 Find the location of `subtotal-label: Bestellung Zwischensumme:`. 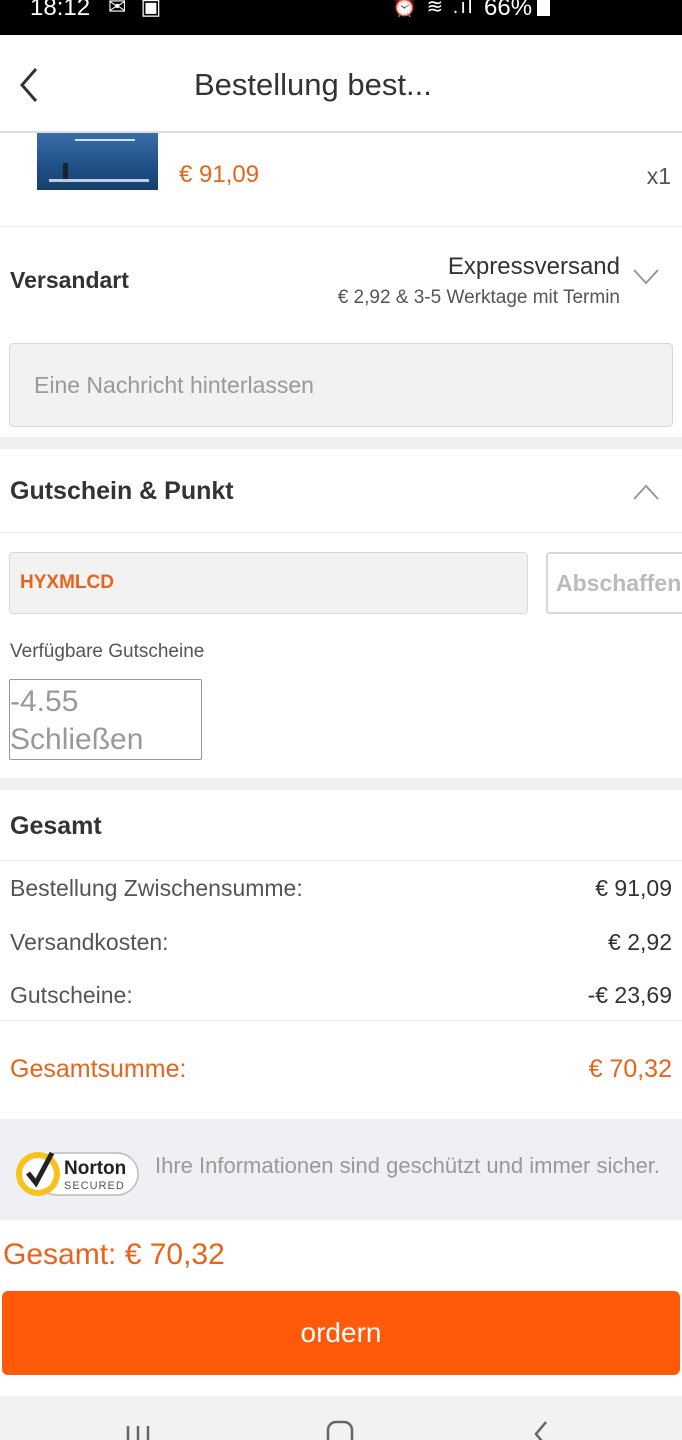

subtotal-label: Bestellung Zwischensumme: is located at coordinates (156, 888).